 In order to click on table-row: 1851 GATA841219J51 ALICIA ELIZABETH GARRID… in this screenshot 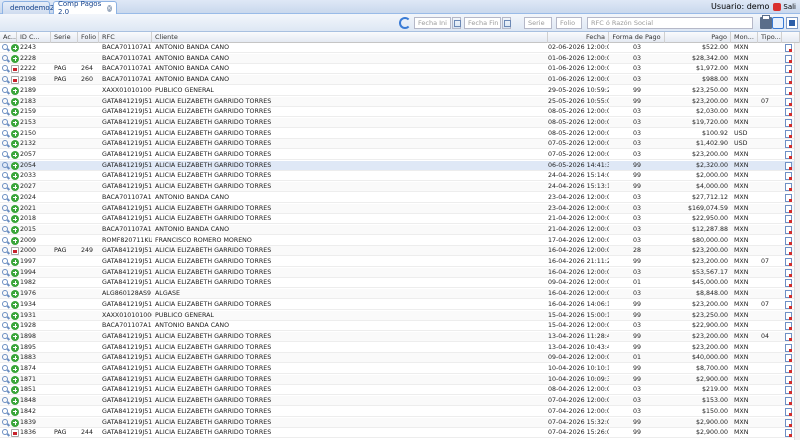, I will do `click(400, 390)`.